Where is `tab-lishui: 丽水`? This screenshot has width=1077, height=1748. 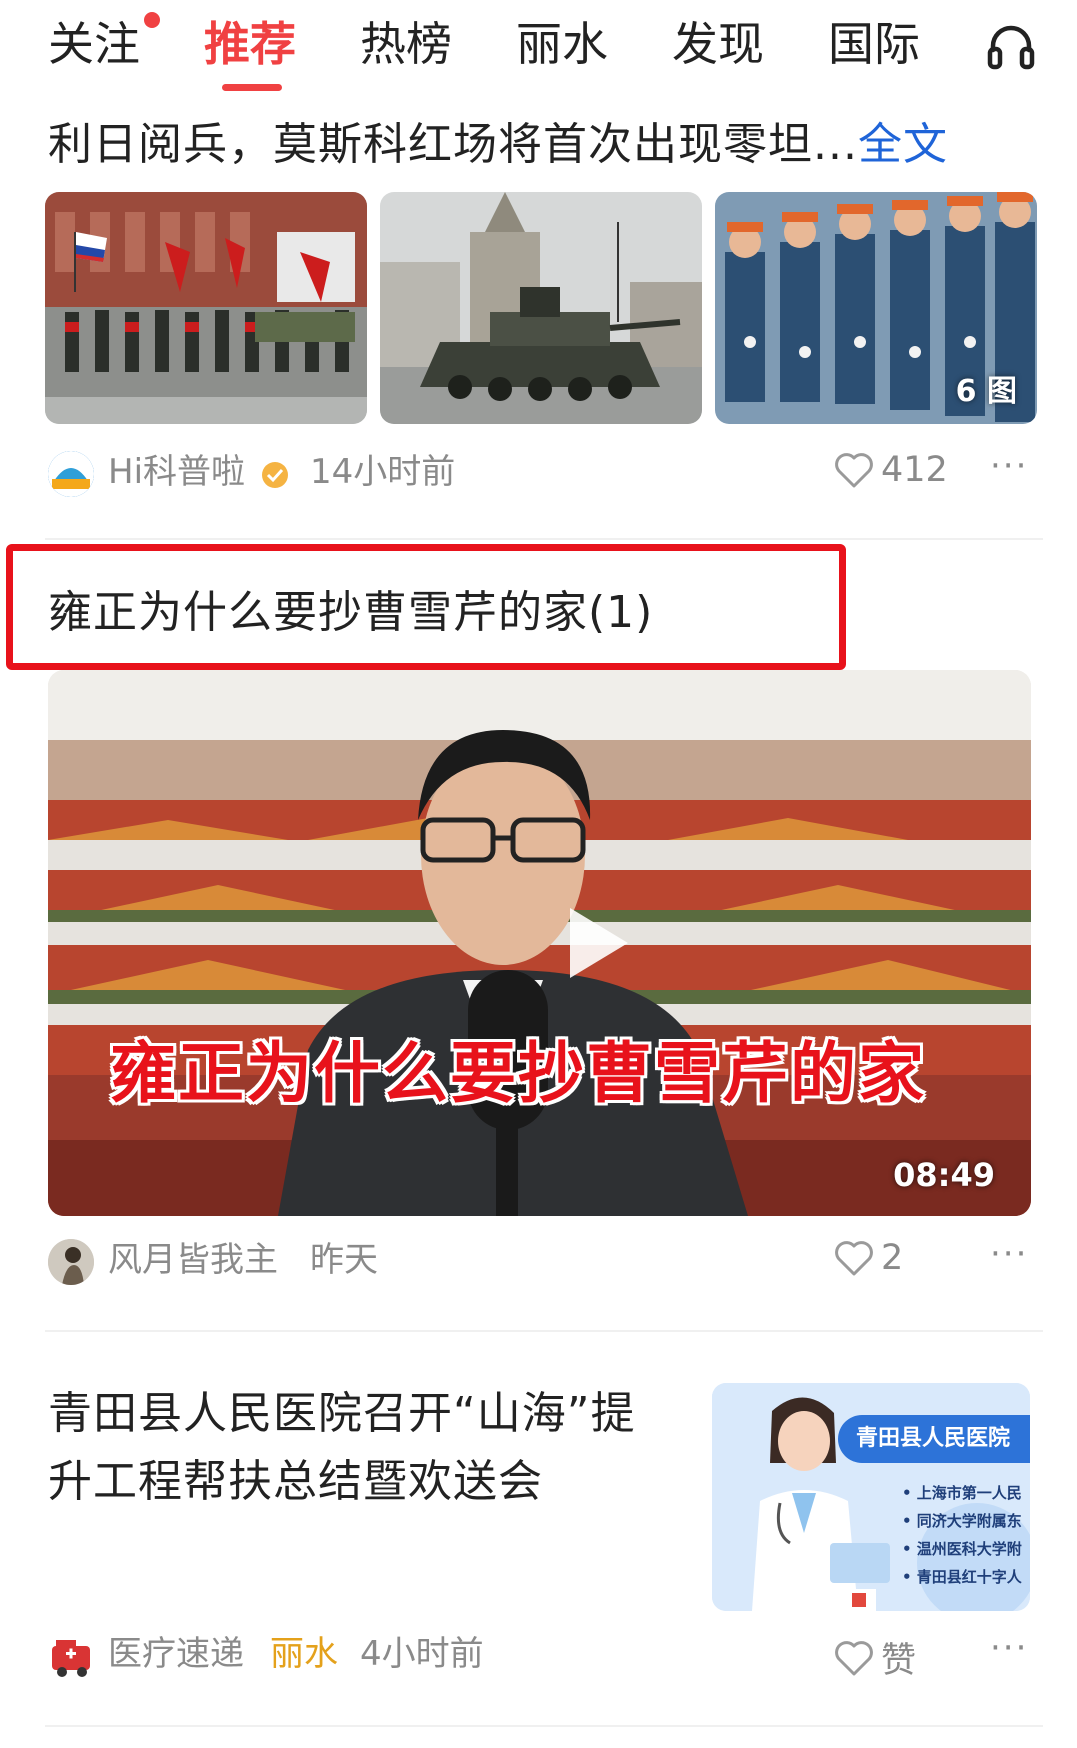
tab-lishui: 丽水 is located at coordinates (562, 44).